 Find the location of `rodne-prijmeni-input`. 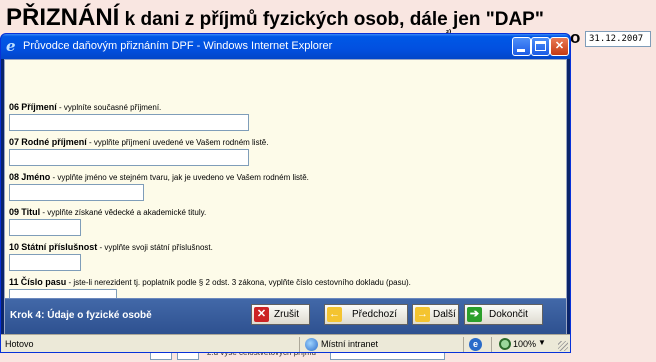

rodne-prijmeni-input is located at coordinates (129, 157).